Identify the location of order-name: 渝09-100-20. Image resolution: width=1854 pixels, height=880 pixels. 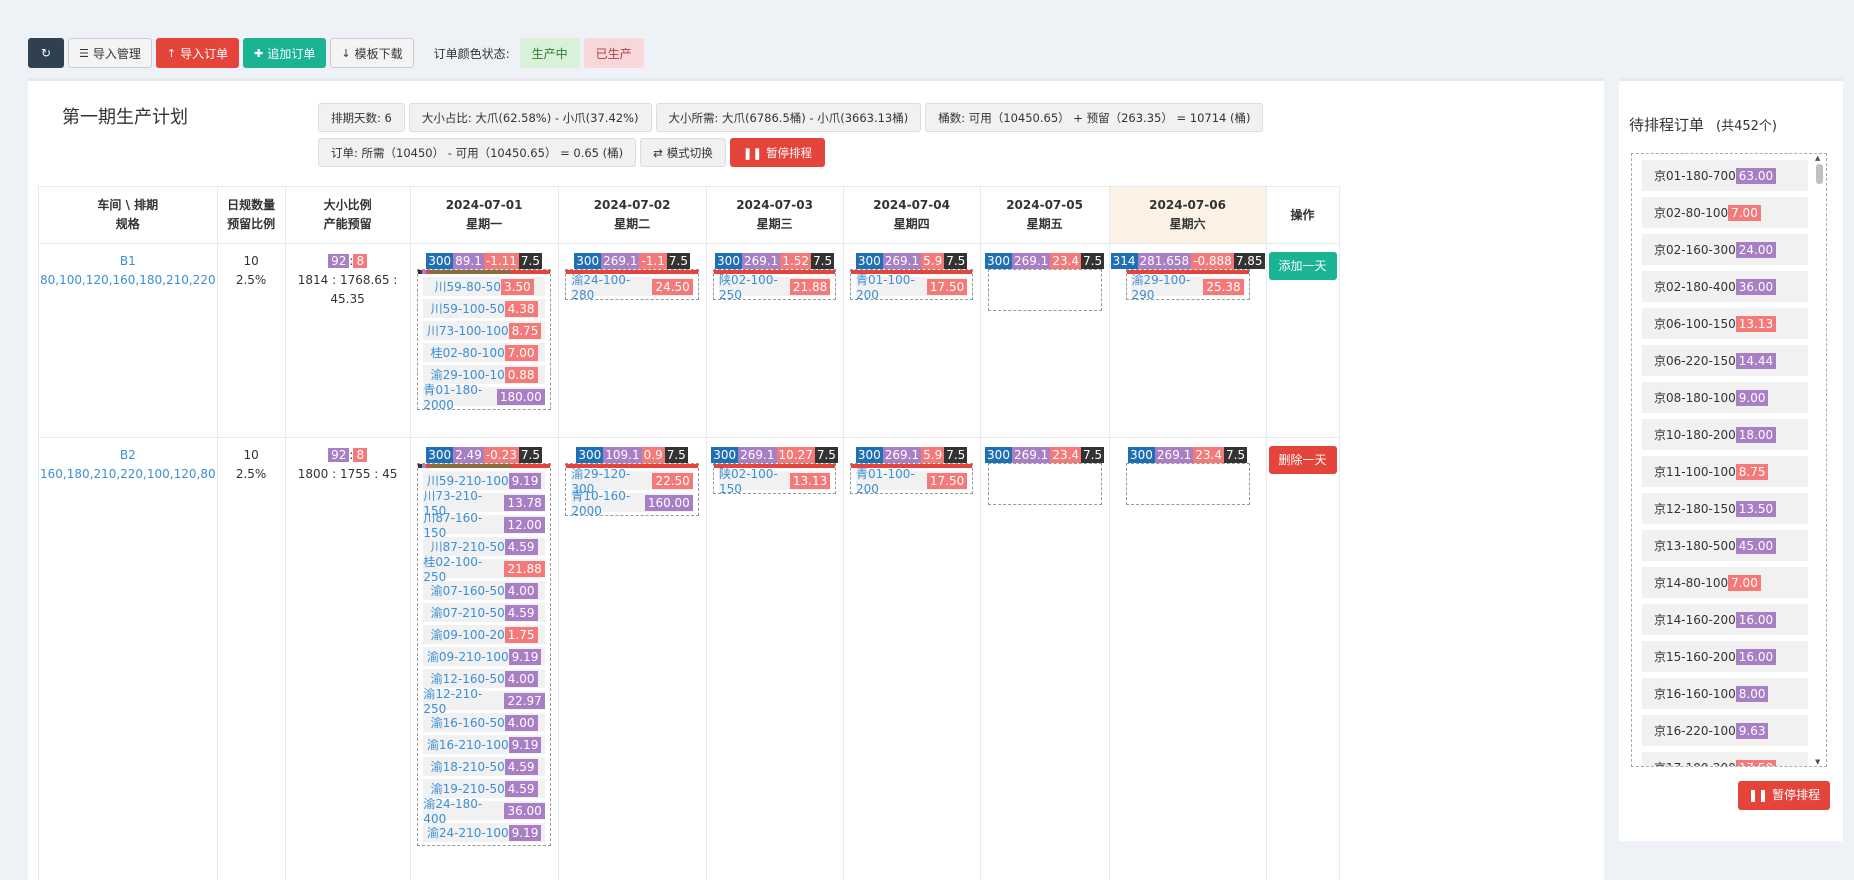
(468, 634).